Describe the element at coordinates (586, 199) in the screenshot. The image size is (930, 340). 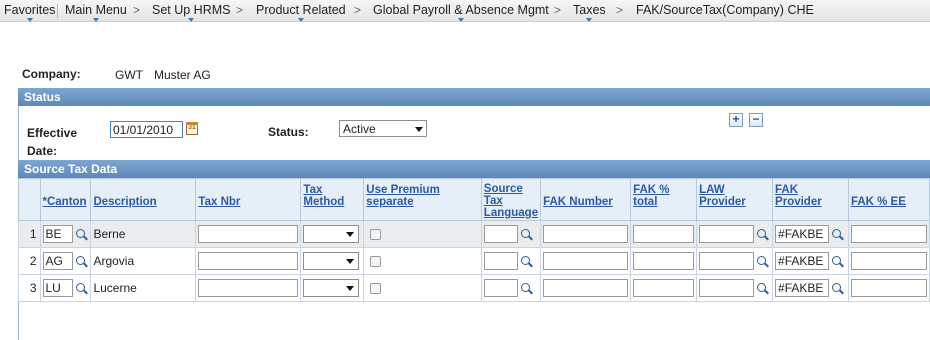
I see `col-header-fak-number: FAK Number` at that location.